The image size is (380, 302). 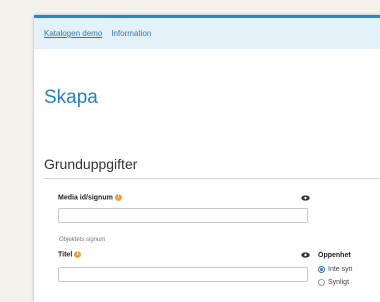 I want to click on section-title: Grunduppgifter, so click(x=91, y=164).